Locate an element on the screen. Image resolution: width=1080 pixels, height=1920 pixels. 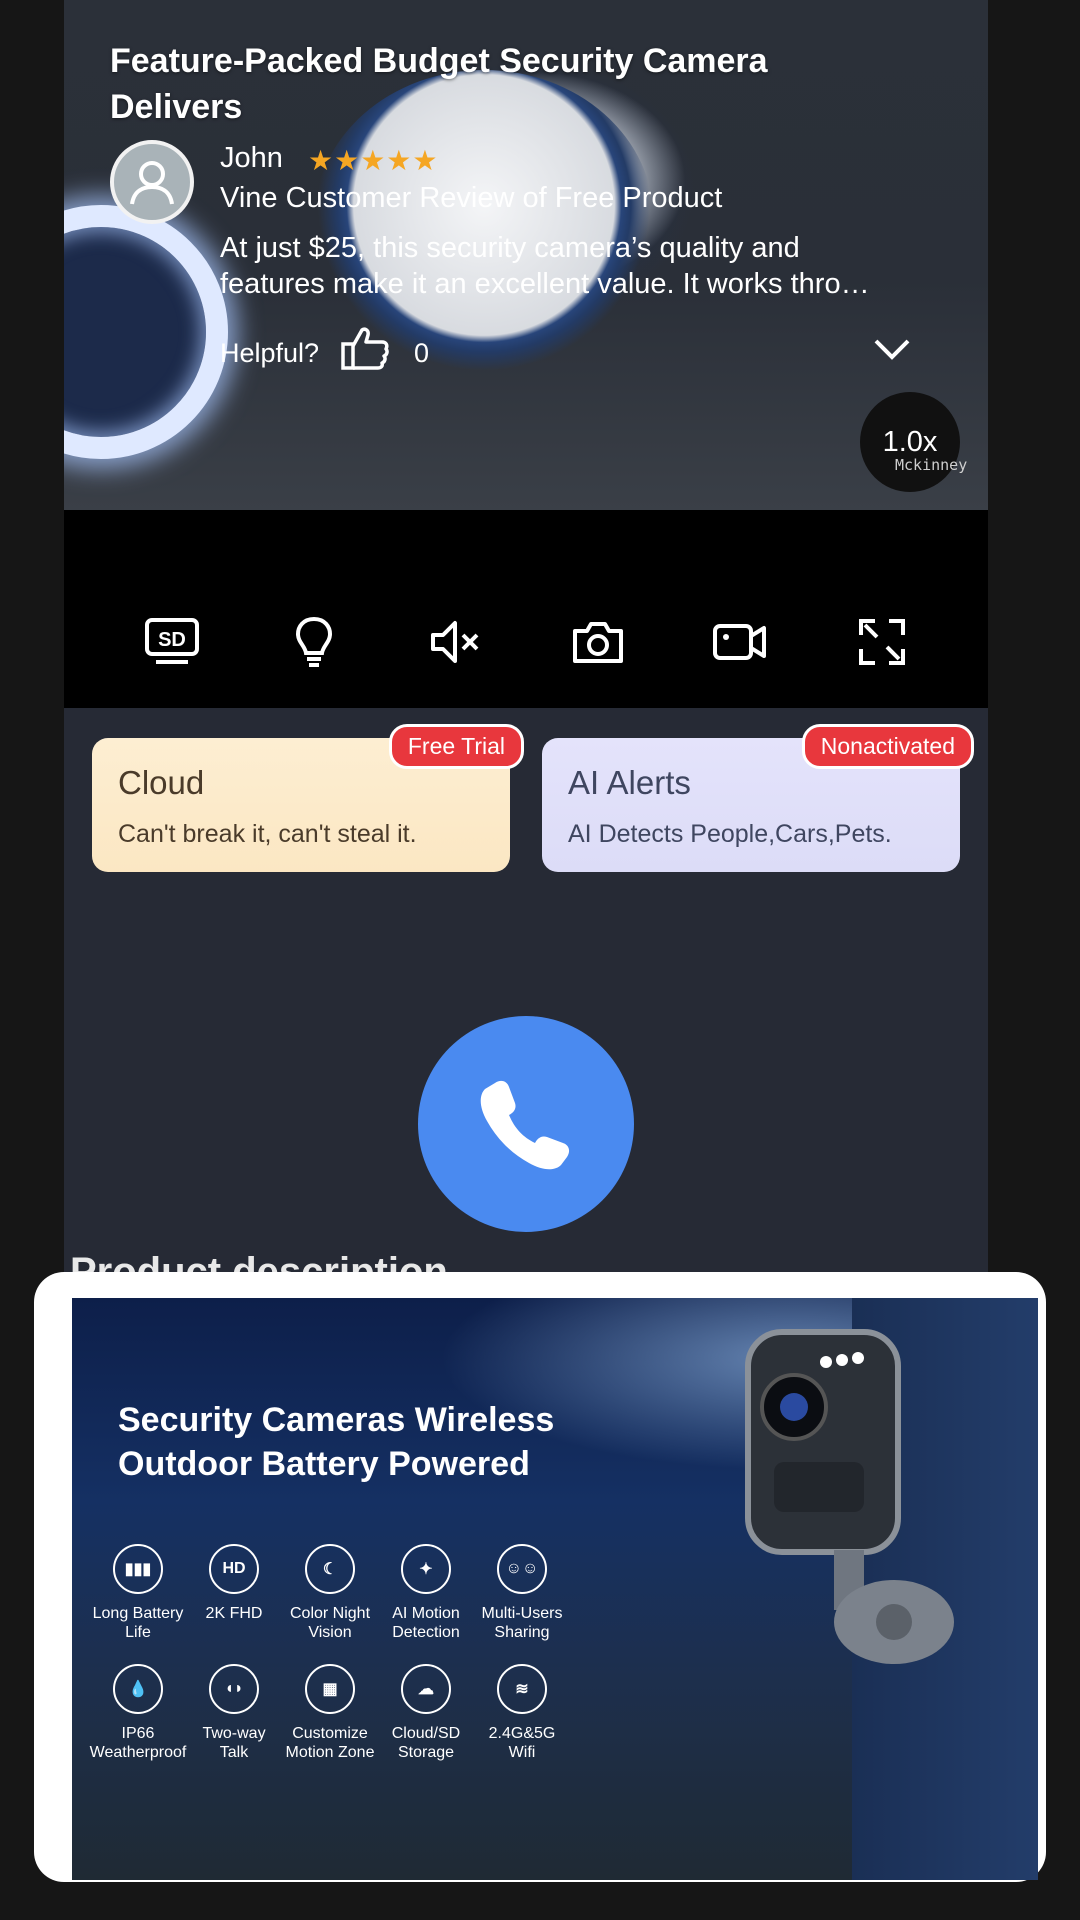
feature-2k-fhd: HD 2K FHD is located at coordinates (234, 1583).